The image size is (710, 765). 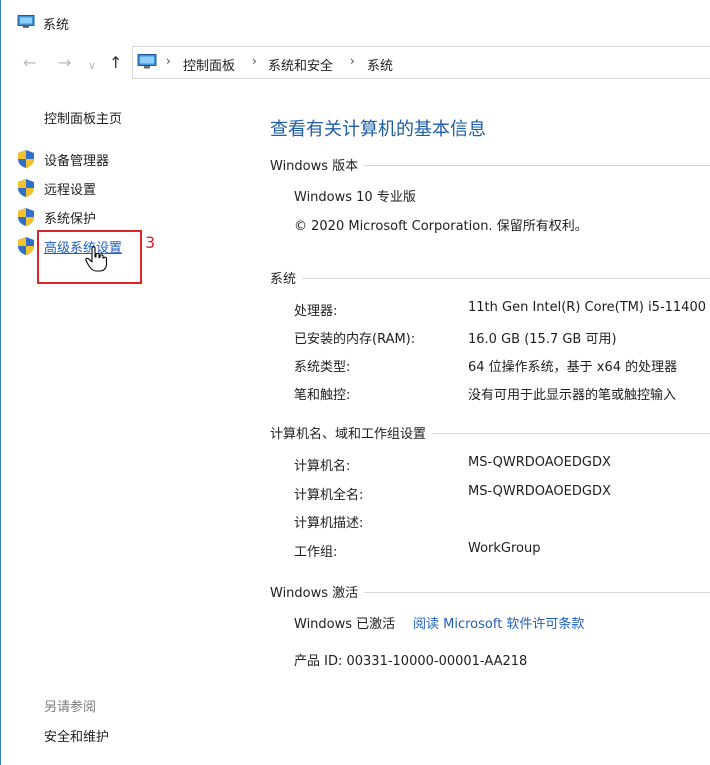 I want to click on sidebar-item-label: 远程设置, so click(x=70, y=190).